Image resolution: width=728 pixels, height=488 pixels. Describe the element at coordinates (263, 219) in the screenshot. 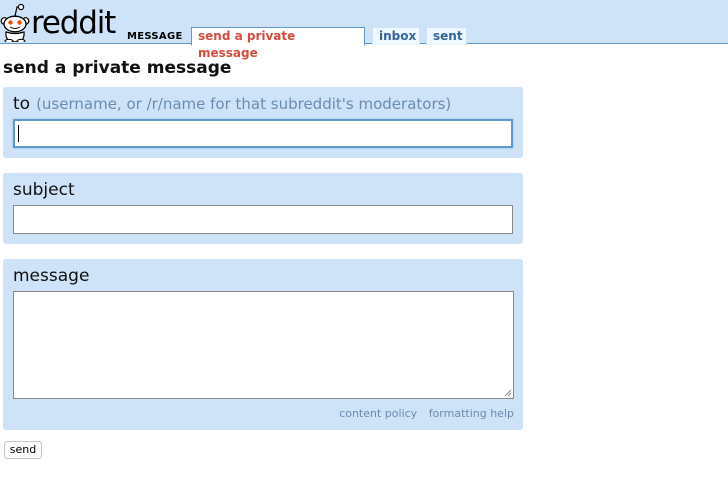

I see `subject-input` at that location.